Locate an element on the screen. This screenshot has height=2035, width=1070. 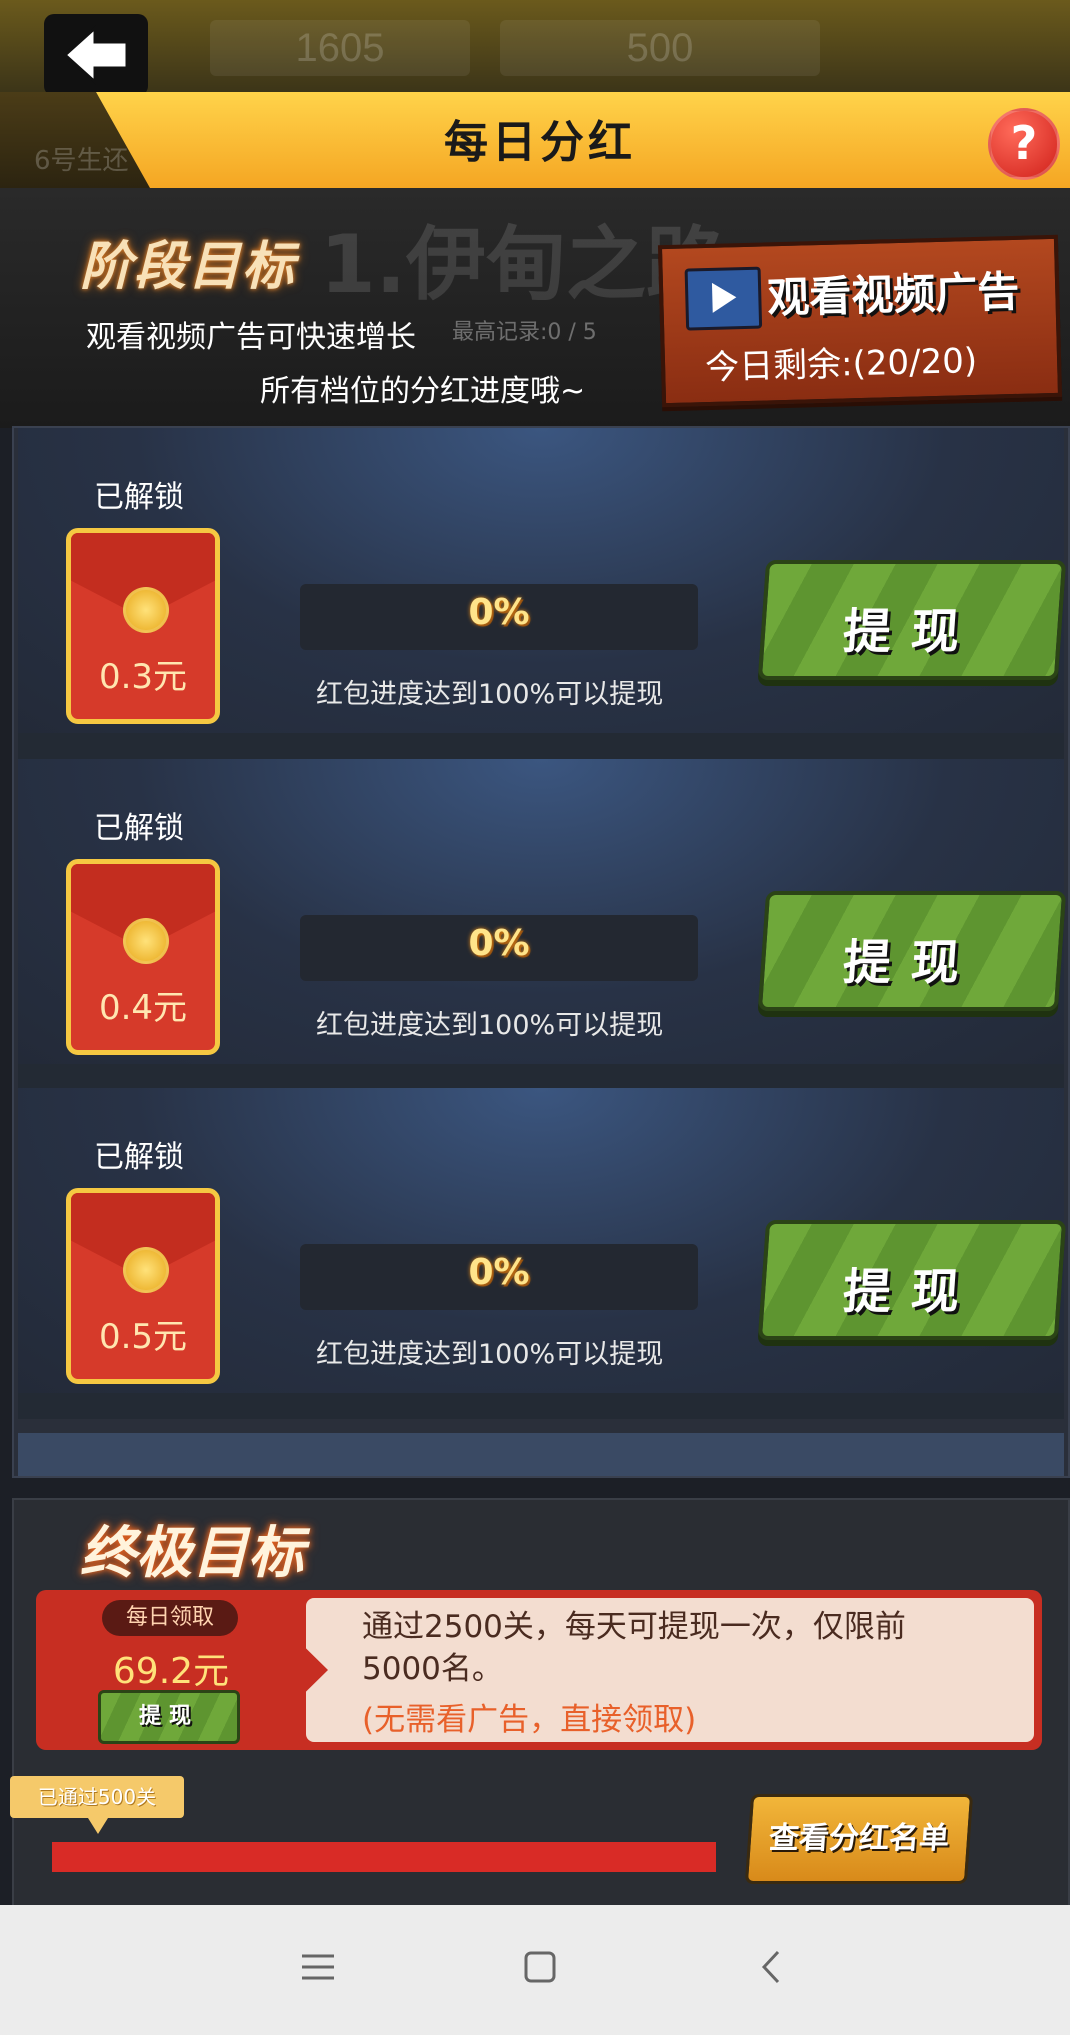
stage-desc-line2: 所有档位的分红进度哦~ is located at coordinates (423, 391).